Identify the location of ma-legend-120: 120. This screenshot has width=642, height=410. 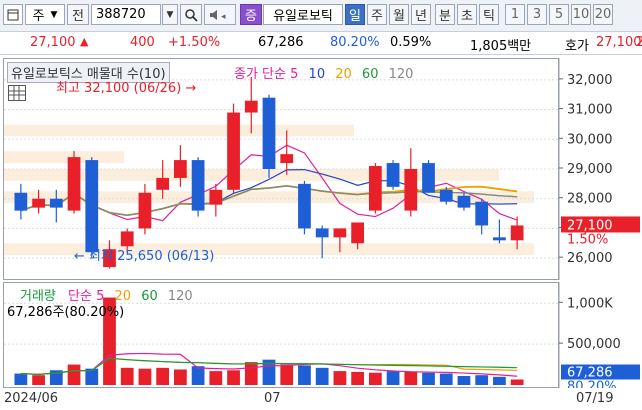
(401, 74).